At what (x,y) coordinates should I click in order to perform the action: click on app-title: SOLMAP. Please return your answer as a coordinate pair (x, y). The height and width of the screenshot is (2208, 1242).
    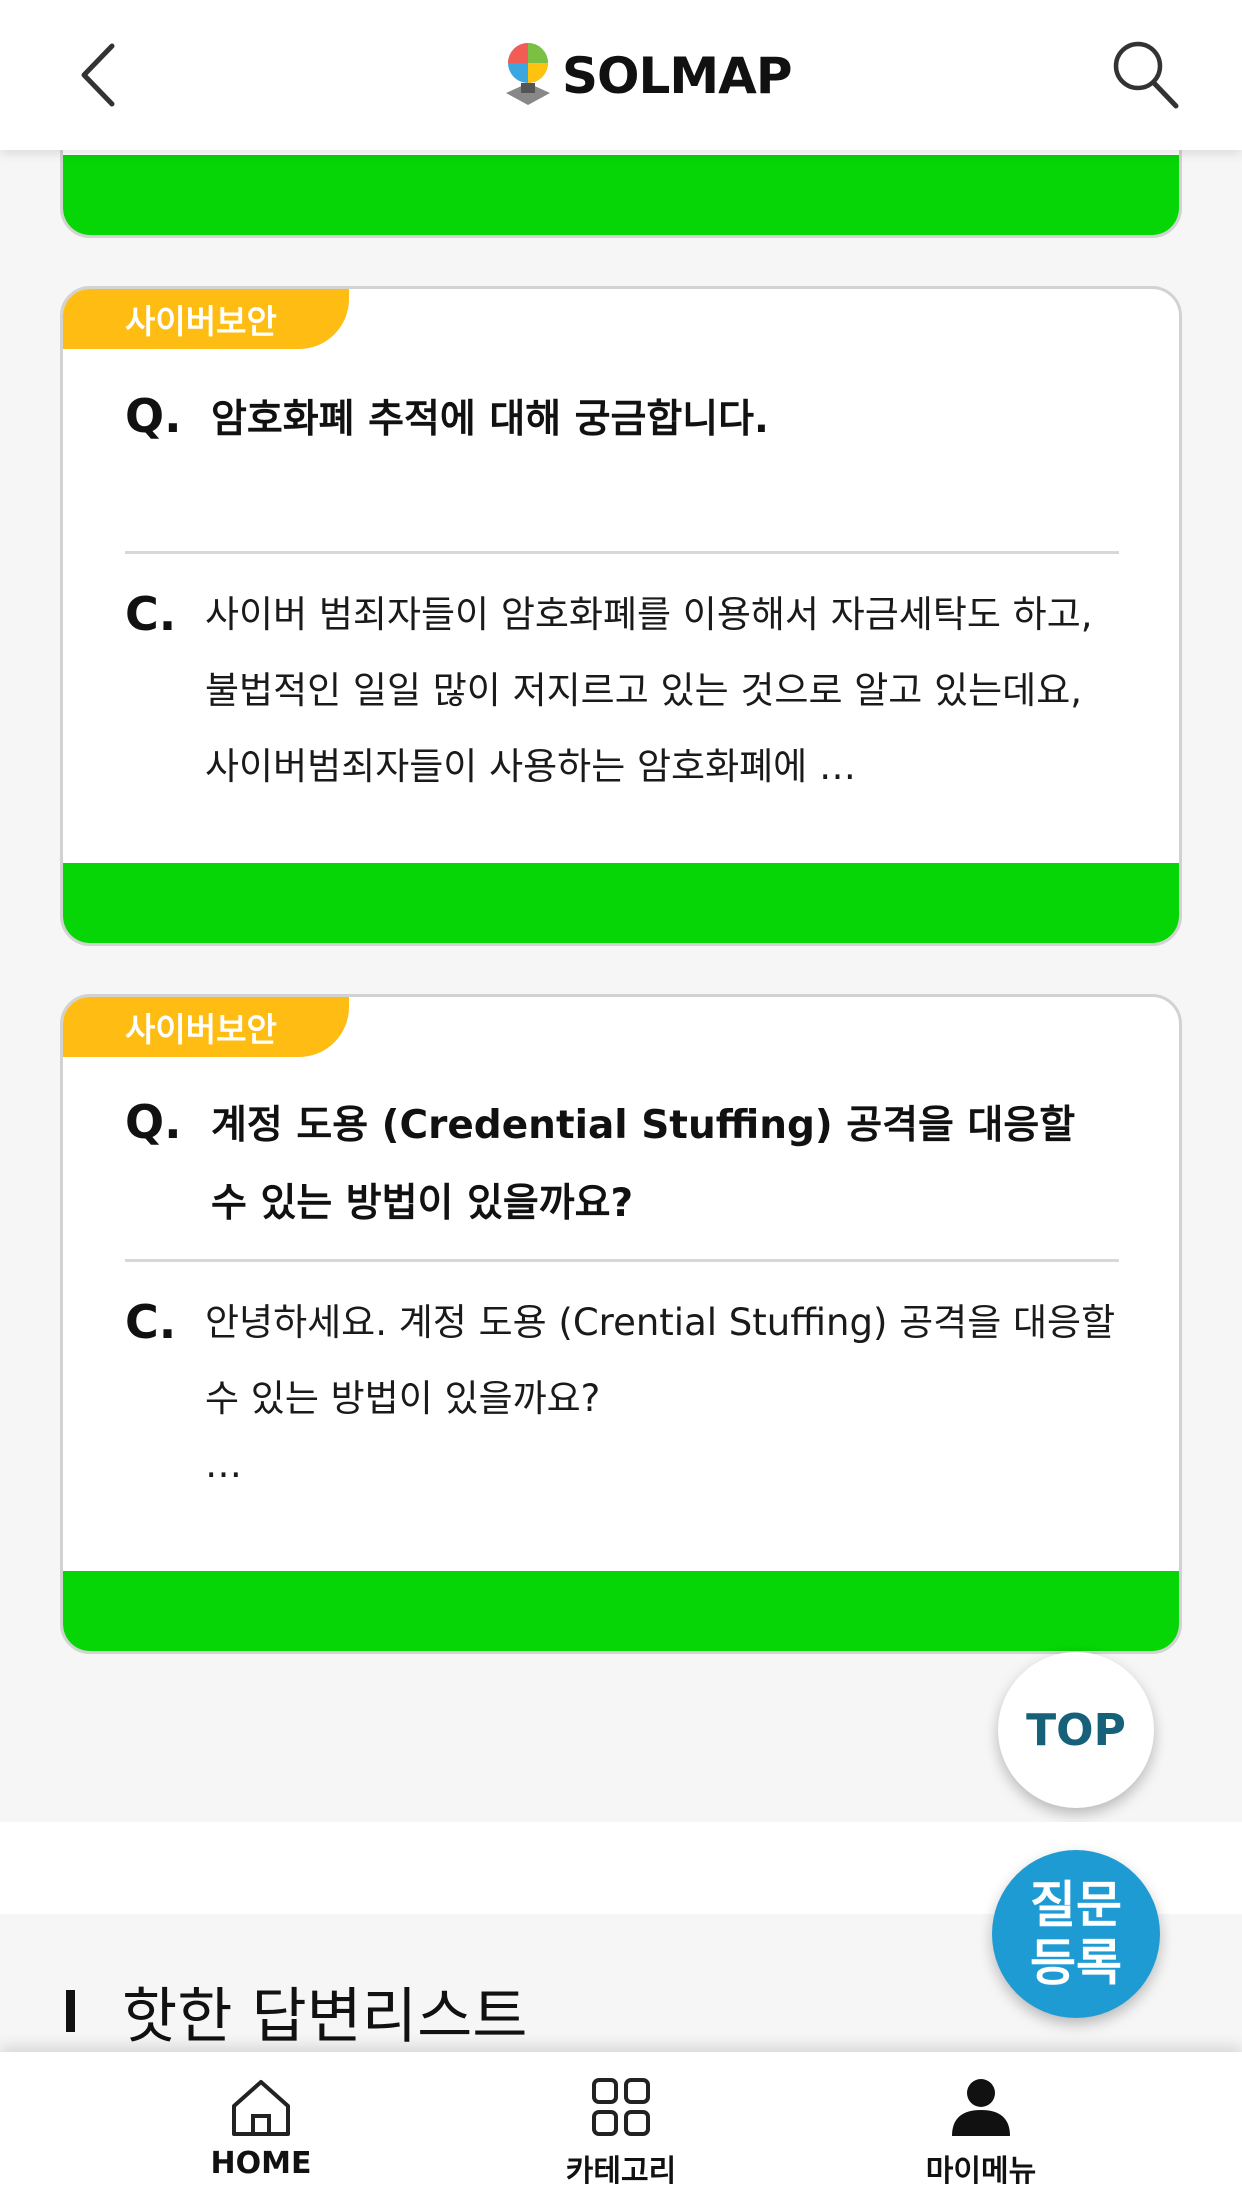
    Looking at the image, I should click on (677, 76).